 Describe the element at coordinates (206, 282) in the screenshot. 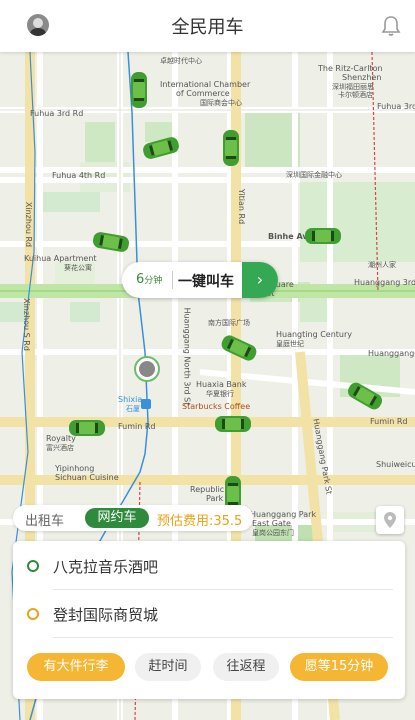

I see `quick-call-label: 一键叫车` at that location.